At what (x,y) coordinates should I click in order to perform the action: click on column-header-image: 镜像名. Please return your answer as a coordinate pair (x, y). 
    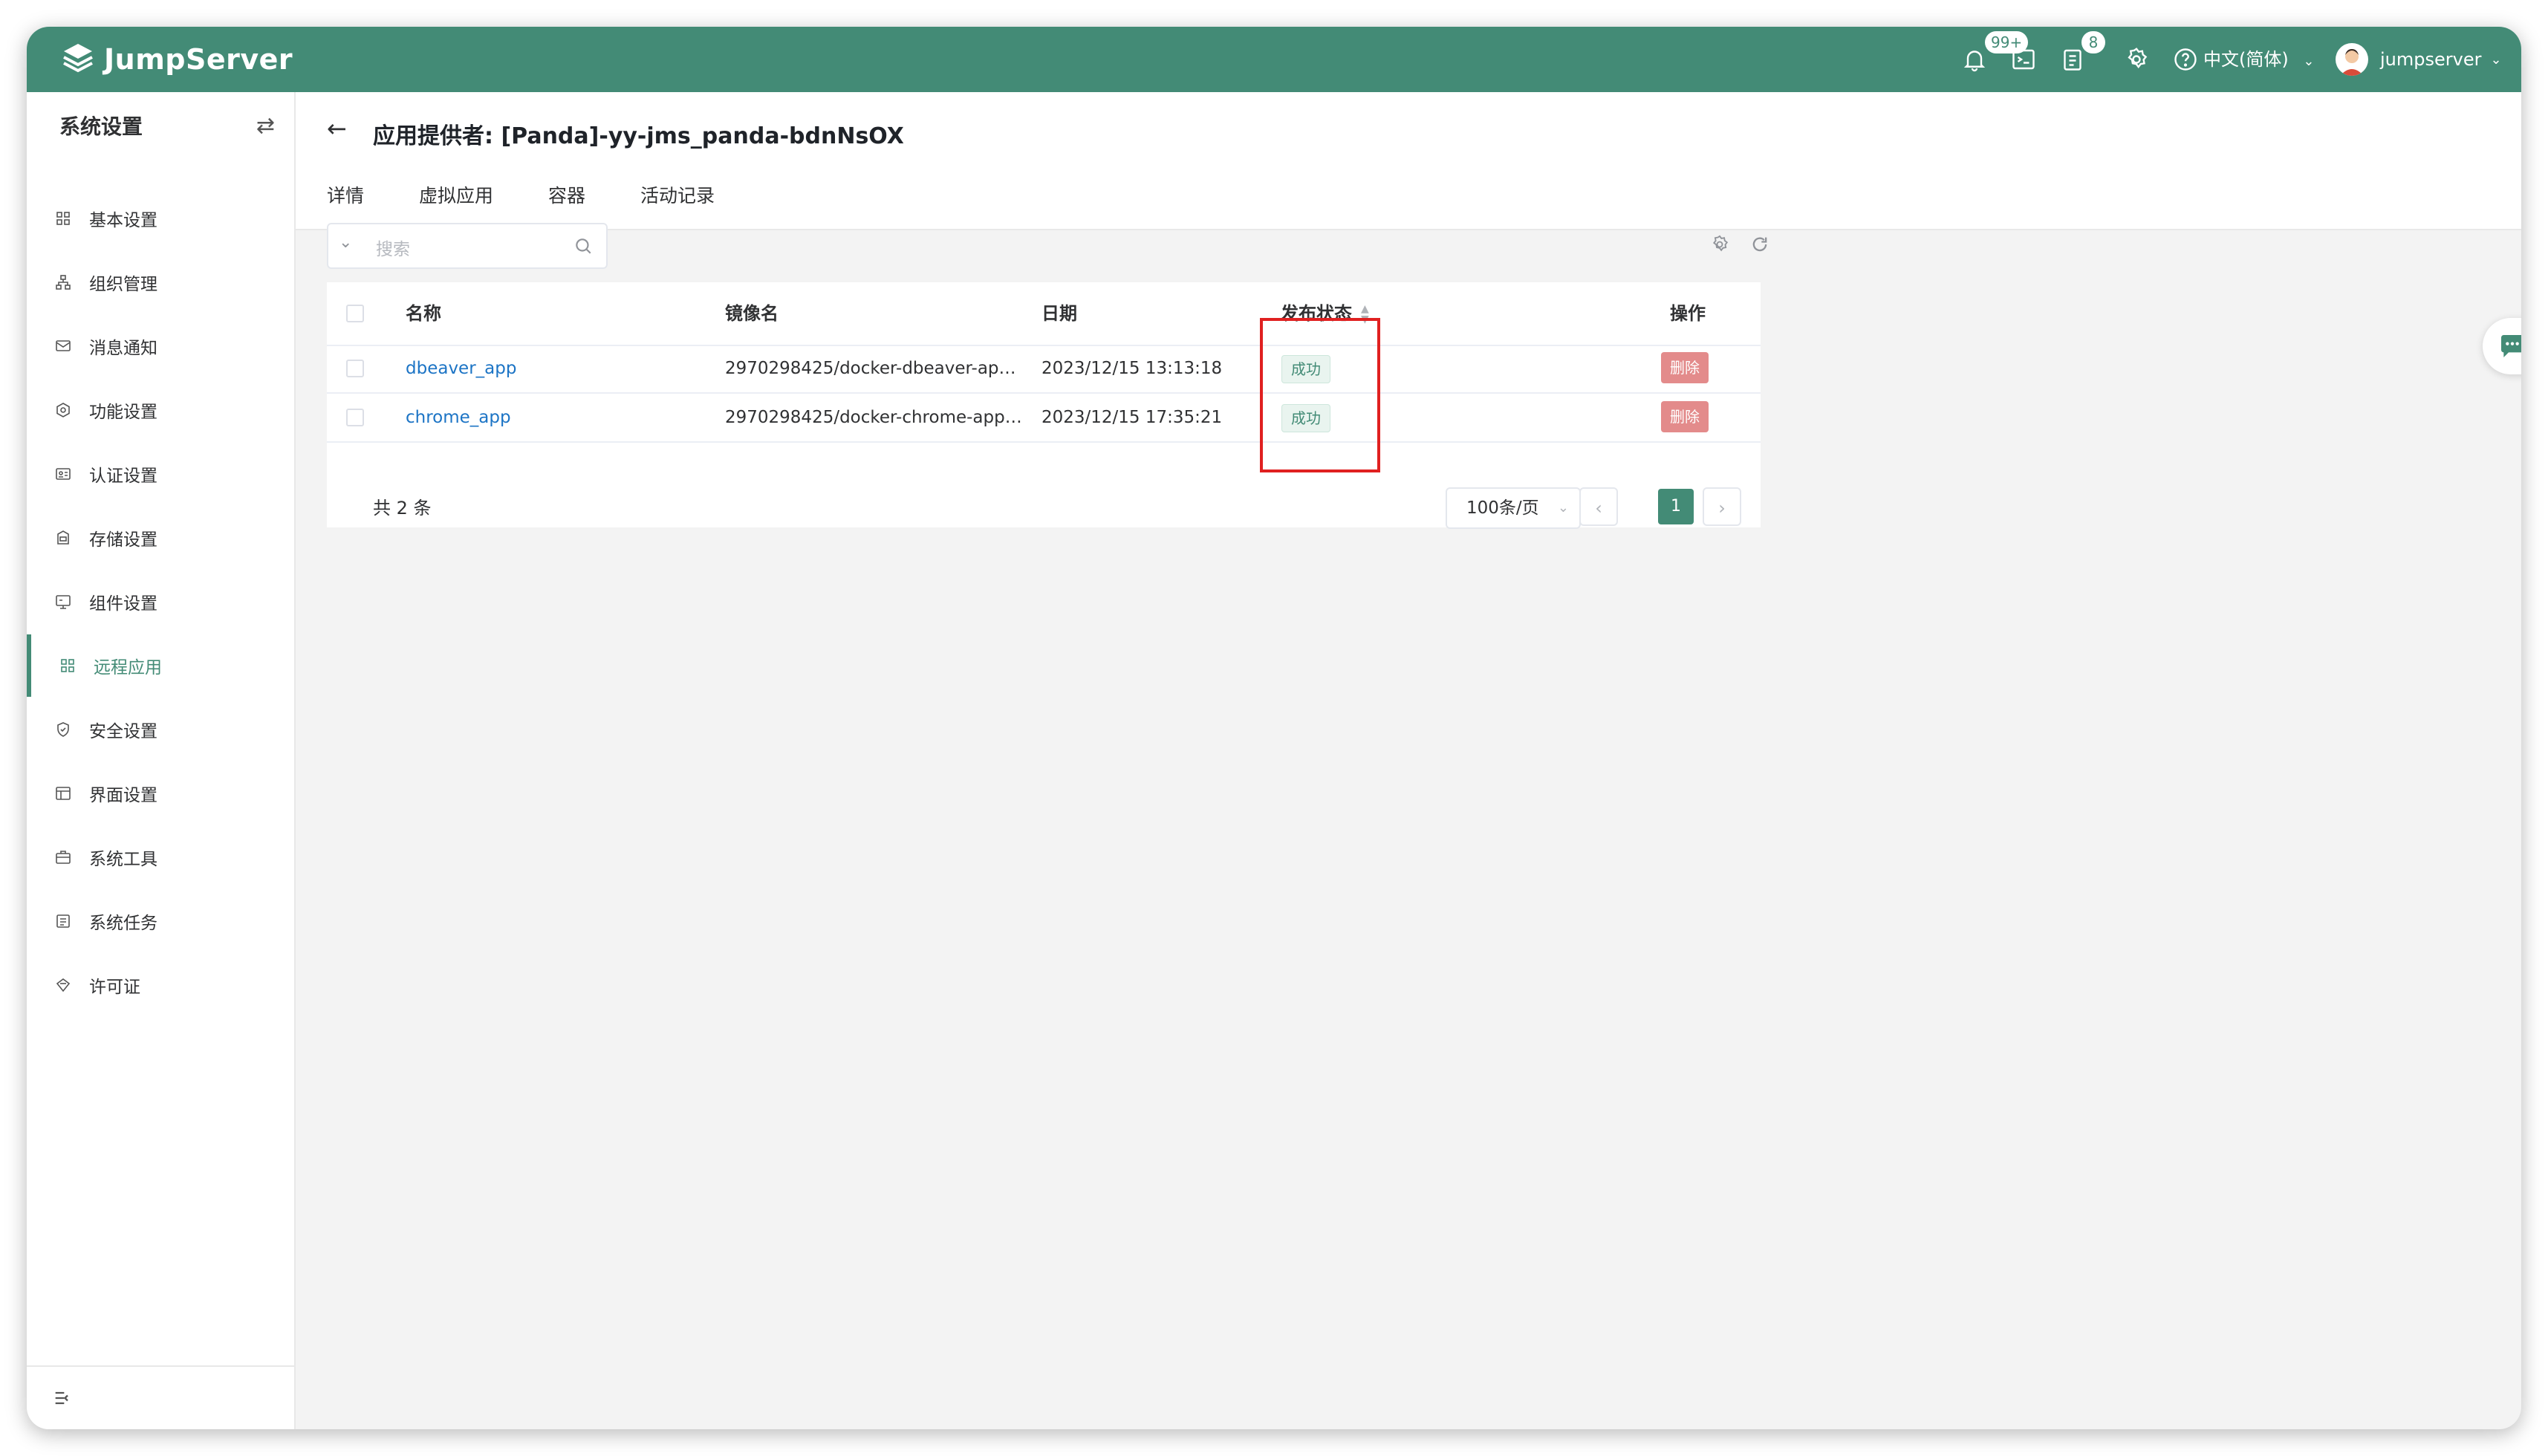
    Looking at the image, I should click on (752, 313).